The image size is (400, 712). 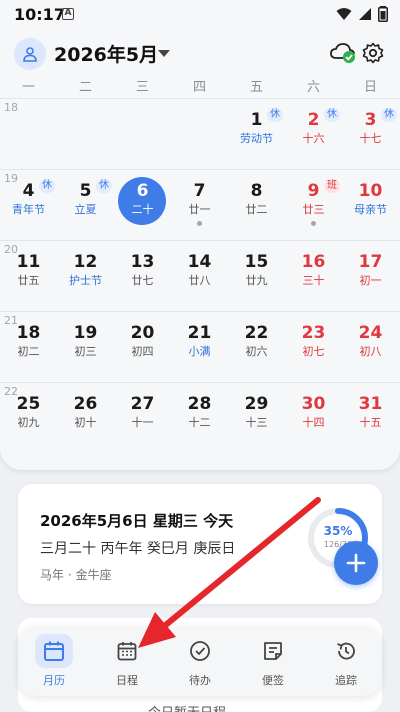 I want to click on day-cell: 25 初九, so click(x=28, y=418).